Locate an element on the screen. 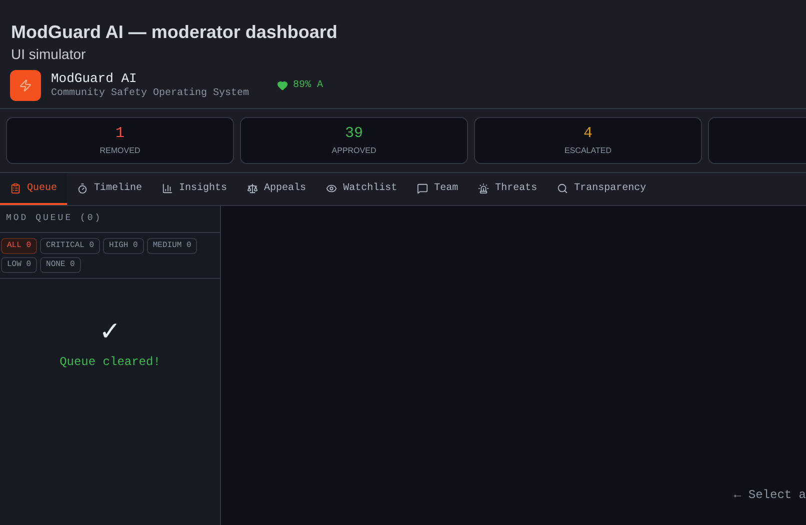 The height and width of the screenshot is (525, 806). stat-label: ESCALATED is located at coordinates (588, 150).